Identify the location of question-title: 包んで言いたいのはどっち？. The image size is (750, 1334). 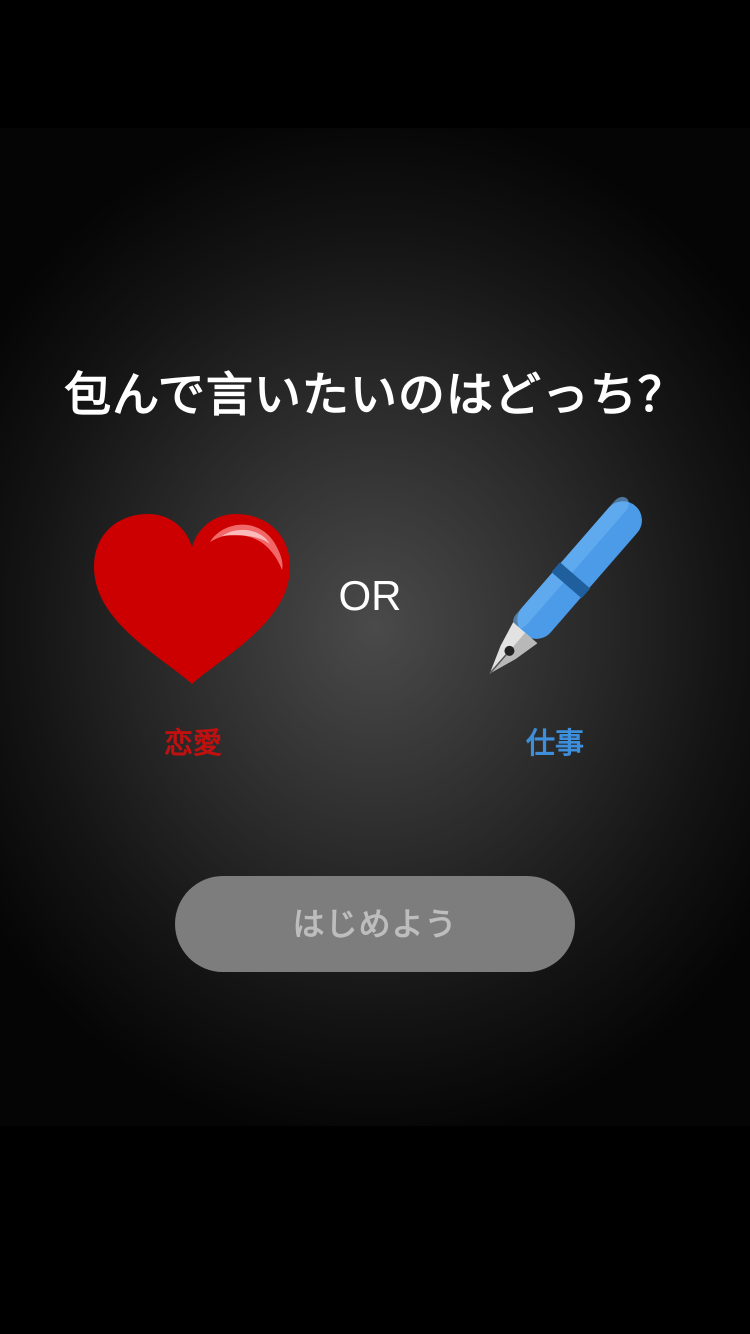
(375, 395).